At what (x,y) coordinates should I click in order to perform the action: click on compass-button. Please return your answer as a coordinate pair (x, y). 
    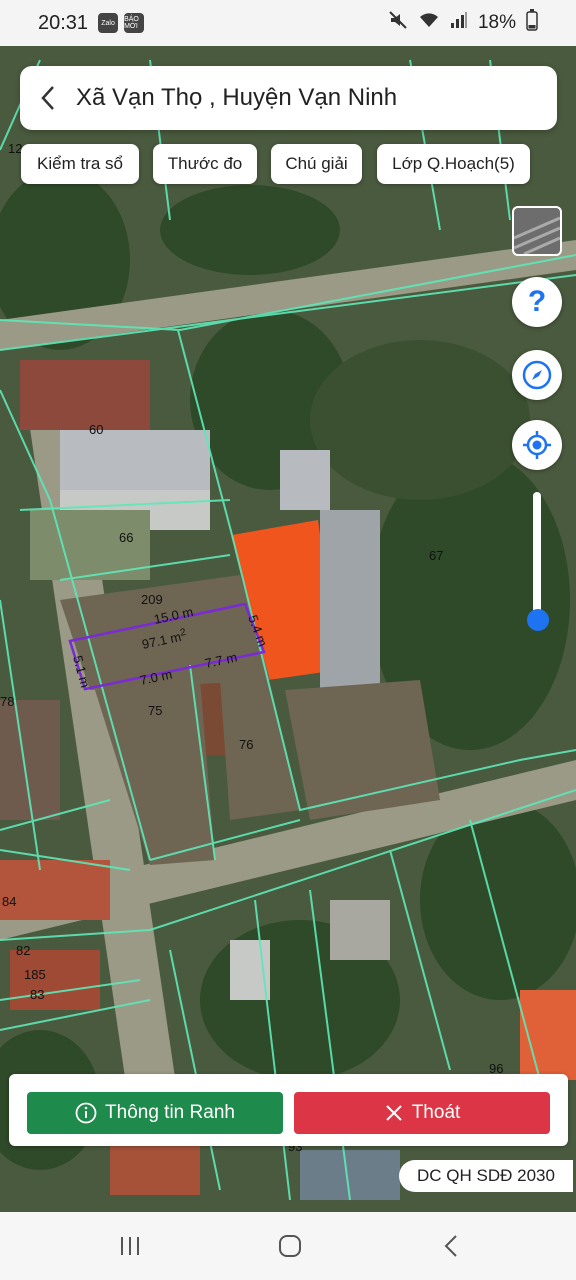
    Looking at the image, I should click on (537, 375).